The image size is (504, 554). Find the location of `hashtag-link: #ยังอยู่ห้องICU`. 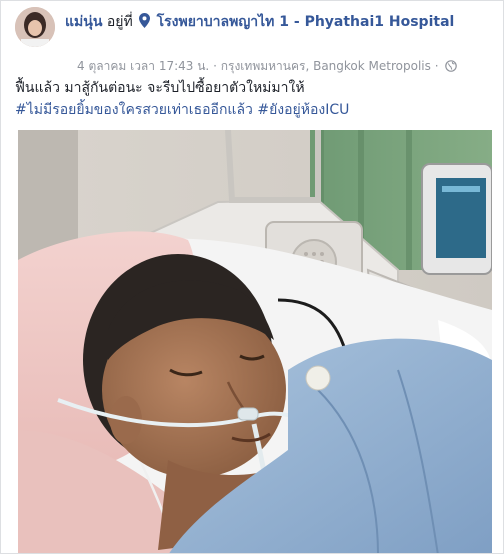

hashtag-link: #ยังอยู่ห้องICU is located at coordinates (303, 110).